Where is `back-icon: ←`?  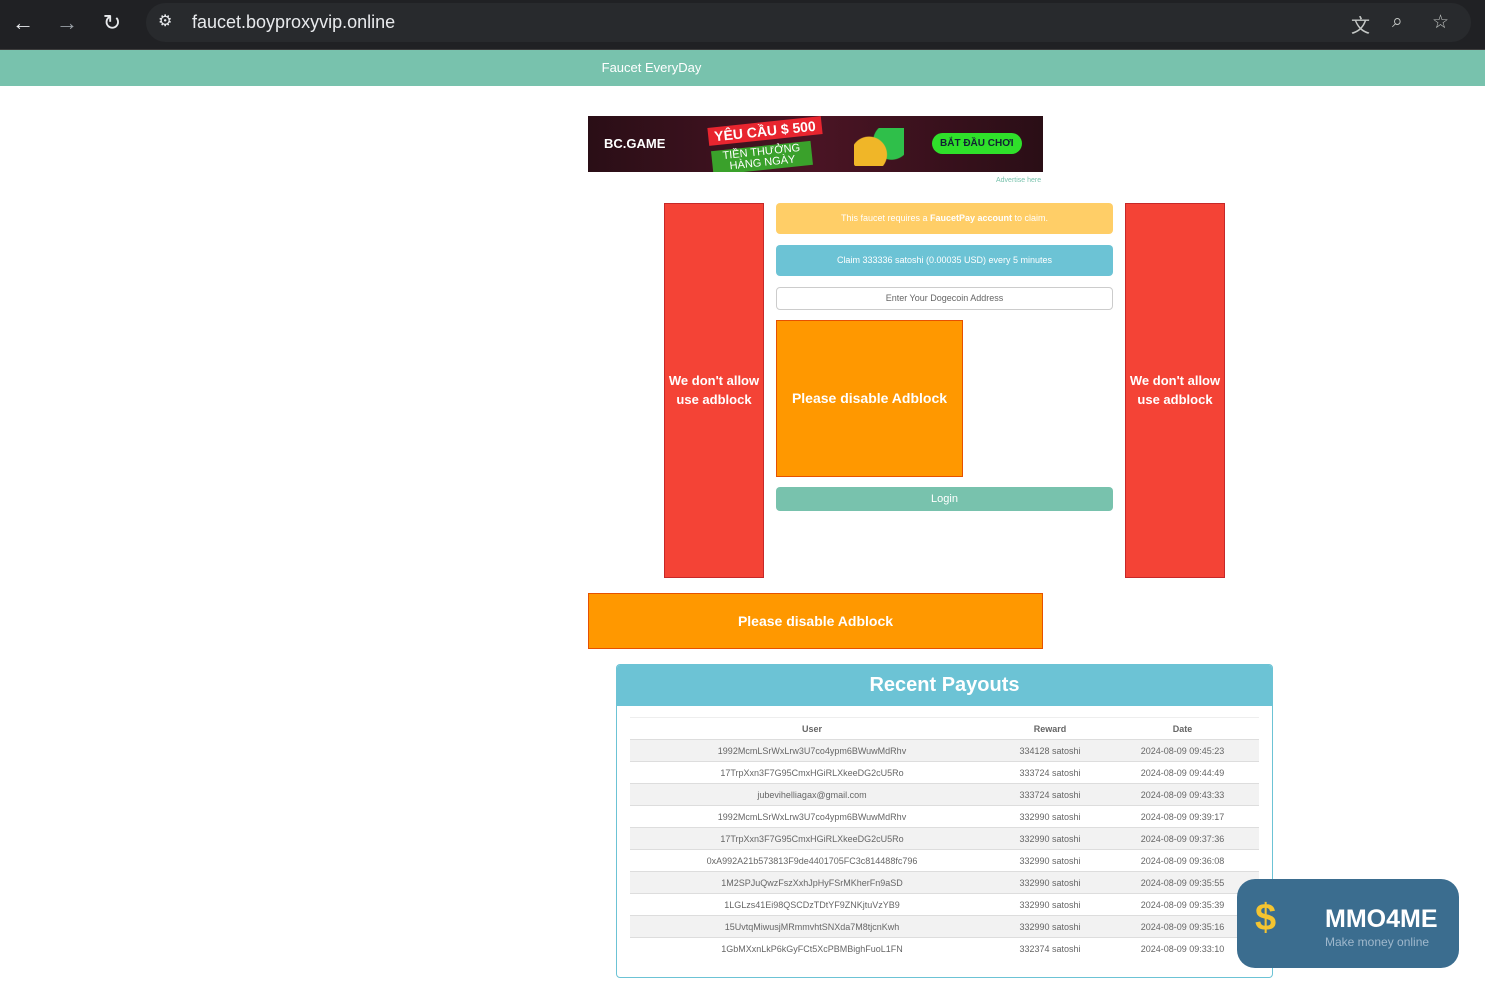 back-icon: ← is located at coordinates (23, 23).